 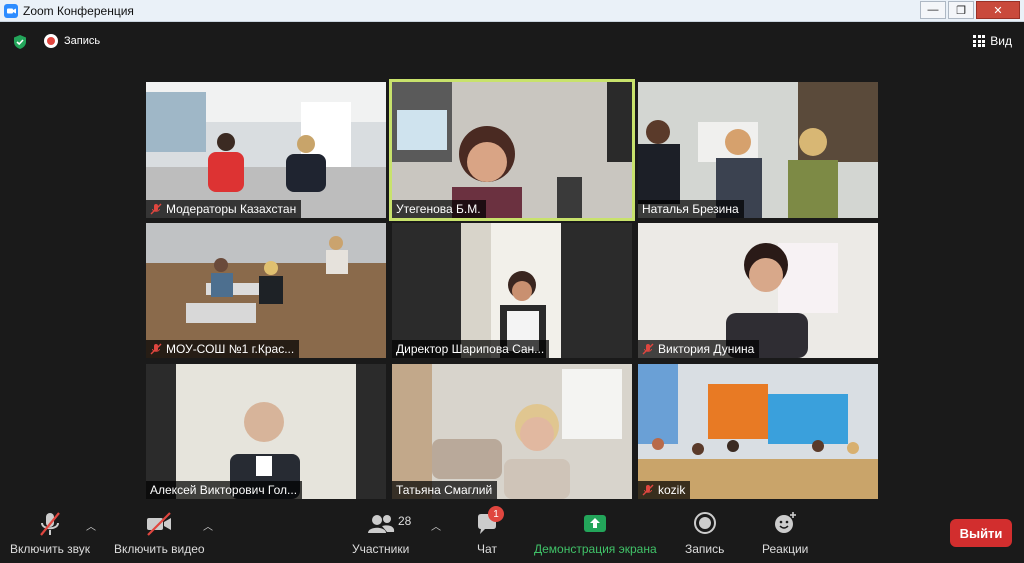 What do you see at coordinates (50, 549) in the screenshot?
I see `unmute-label: Включить звук` at bounding box center [50, 549].